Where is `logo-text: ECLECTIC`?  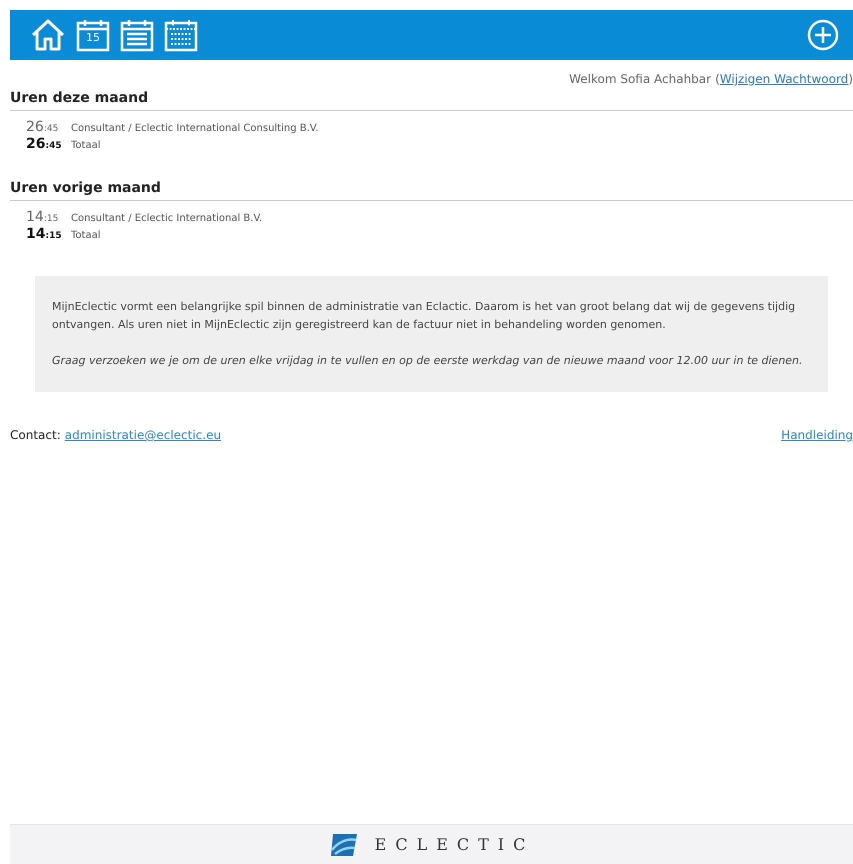 logo-text: ECLECTIC is located at coordinates (454, 845).